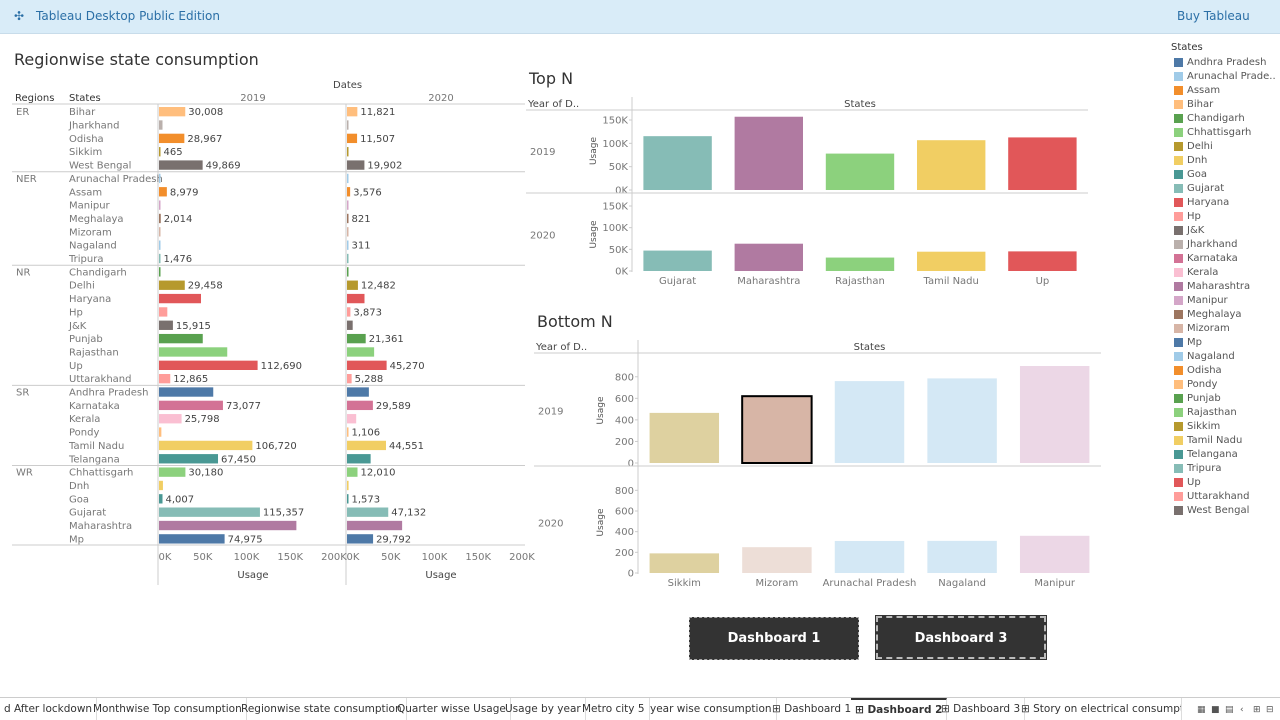 The image size is (1280, 720). Describe the element at coordinates (1200, 146) in the screenshot. I see `legend-label: Delhi` at that location.